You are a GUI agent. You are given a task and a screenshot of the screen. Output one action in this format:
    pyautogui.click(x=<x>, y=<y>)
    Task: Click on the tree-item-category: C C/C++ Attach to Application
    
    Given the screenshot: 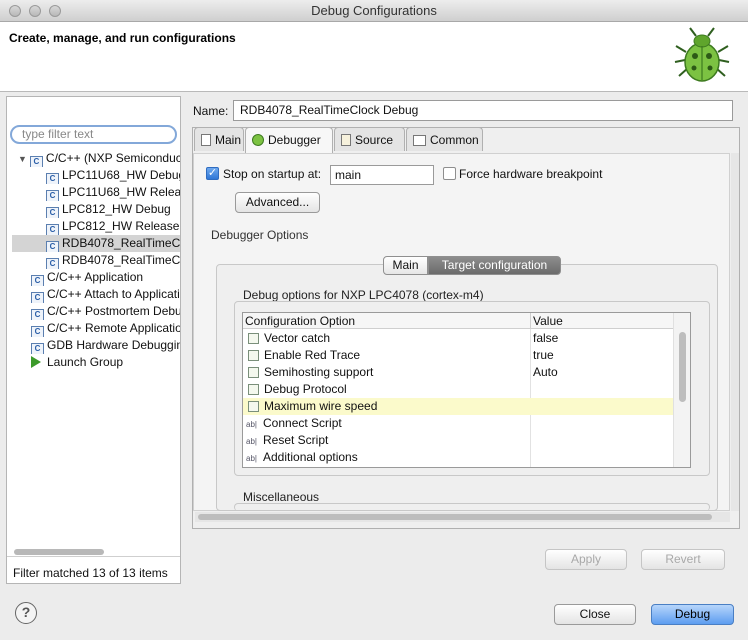 What is the action you would take?
    pyautogui.click(x=96, y=294)
    